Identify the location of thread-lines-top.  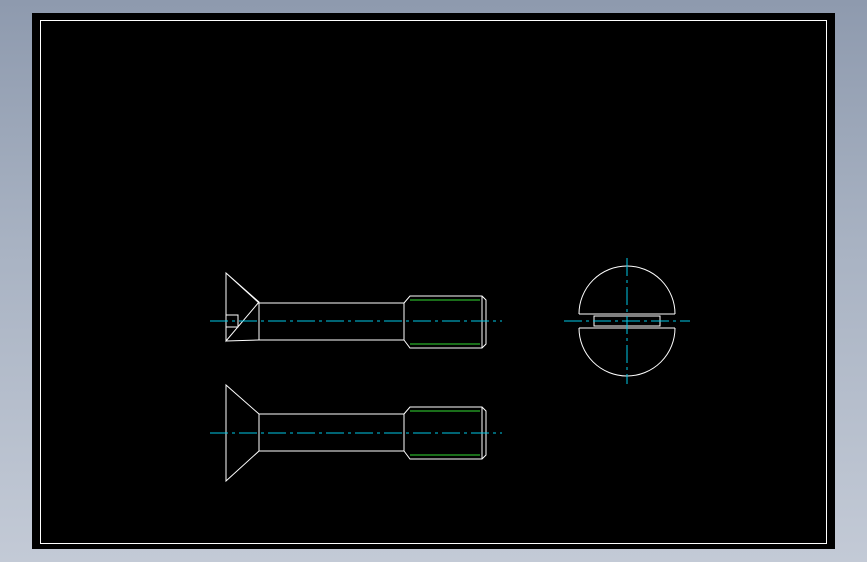
(445, 322).